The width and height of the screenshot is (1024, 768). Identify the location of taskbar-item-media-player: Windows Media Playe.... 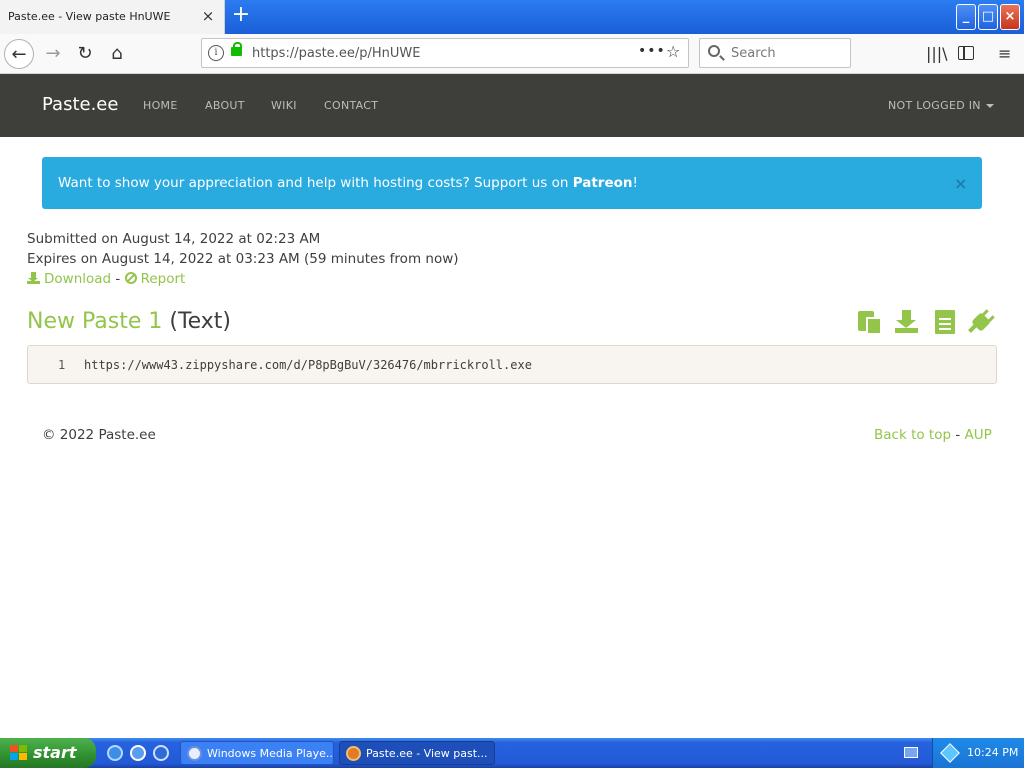
(257, 753).